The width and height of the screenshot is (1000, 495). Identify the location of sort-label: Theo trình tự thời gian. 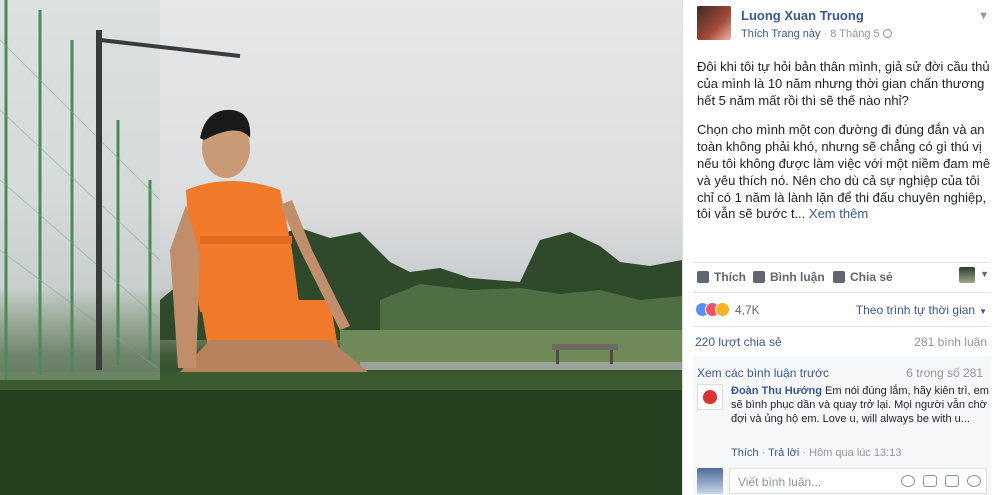
(915, 310).